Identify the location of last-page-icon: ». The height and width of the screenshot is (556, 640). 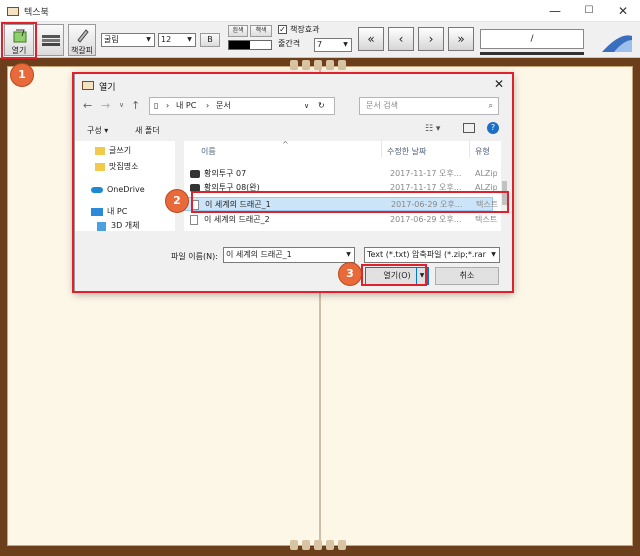
(461, 39).